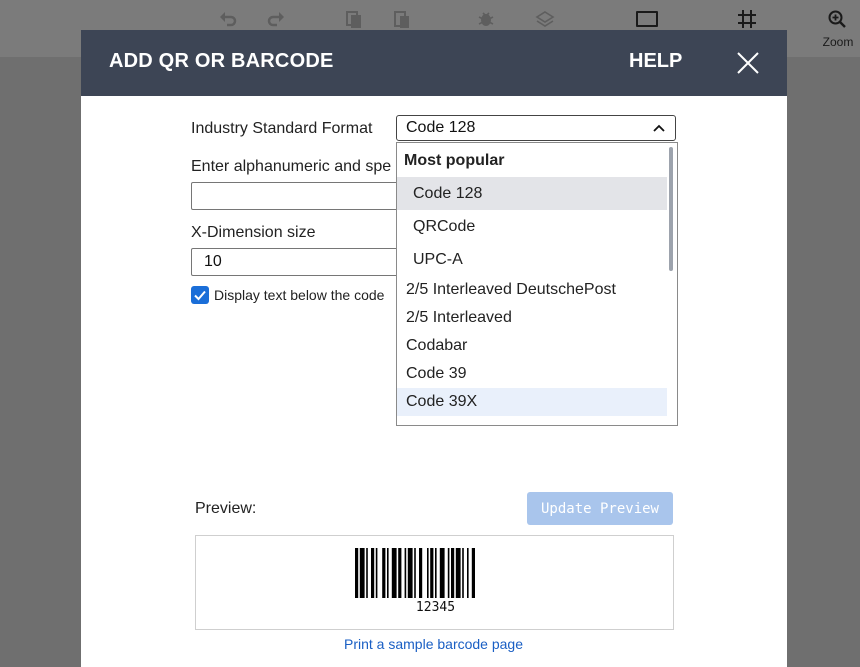 The height and width of the screenshot is (667, 860). Describe the element at coordinates (655, 61) in the screenshot. I see `help-link: HELP` at that location.